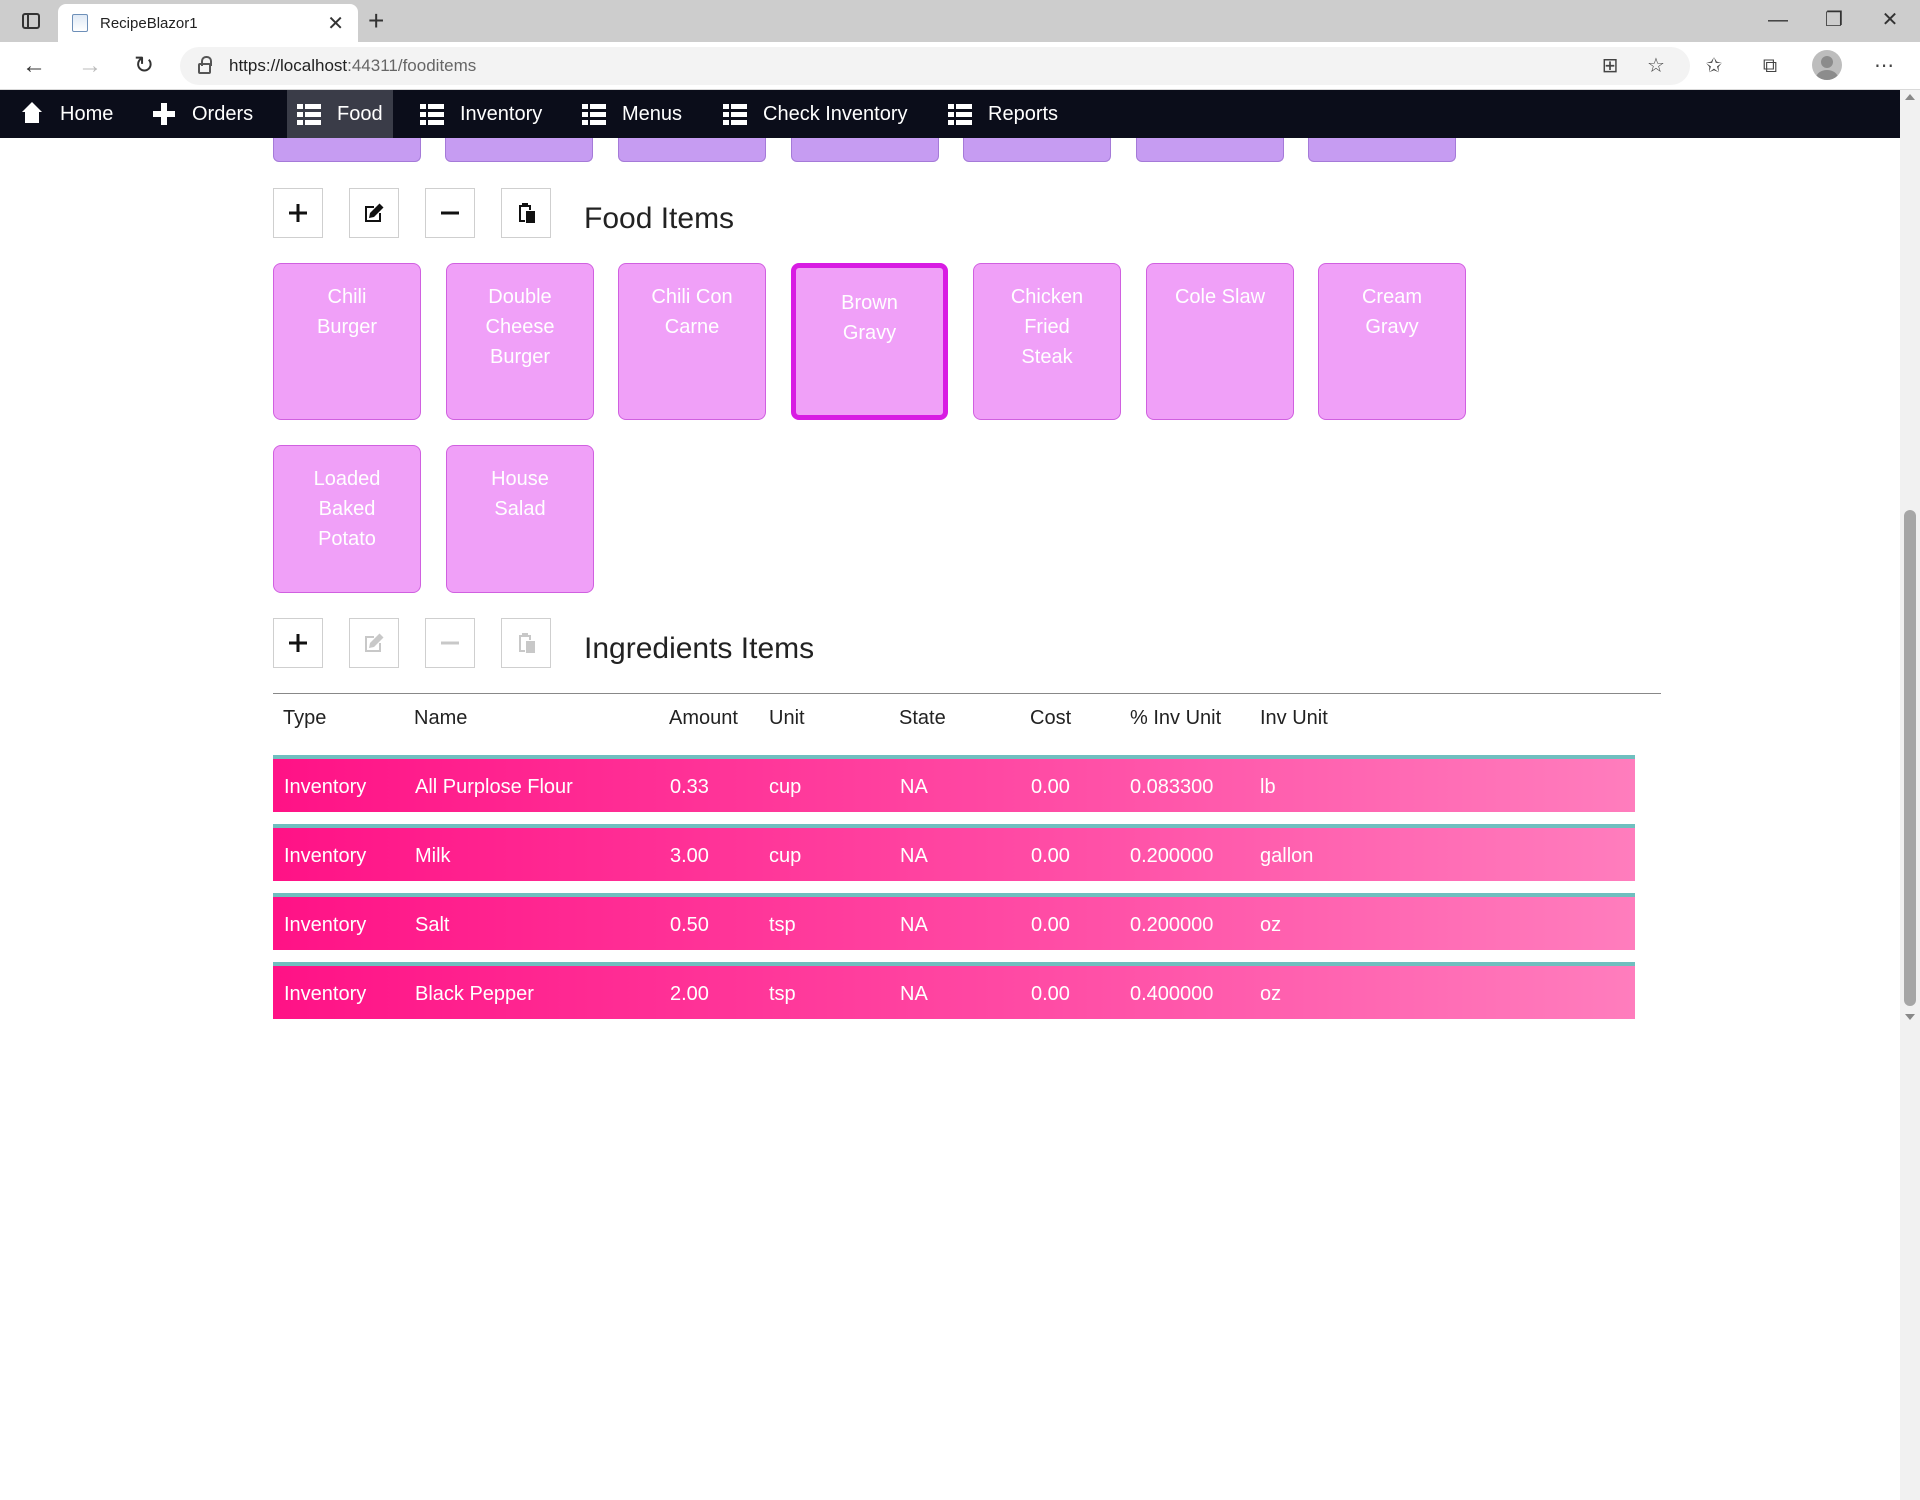  What do you see at coordinates (202, 114) in the screenshot?
I see `nav-orders: Orders` at bounding box center [202, 114].